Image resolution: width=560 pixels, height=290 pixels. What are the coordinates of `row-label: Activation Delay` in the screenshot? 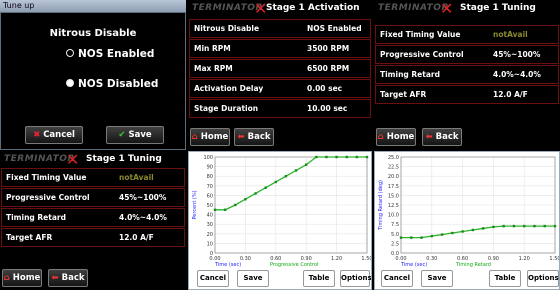 It's located at (229, 88).